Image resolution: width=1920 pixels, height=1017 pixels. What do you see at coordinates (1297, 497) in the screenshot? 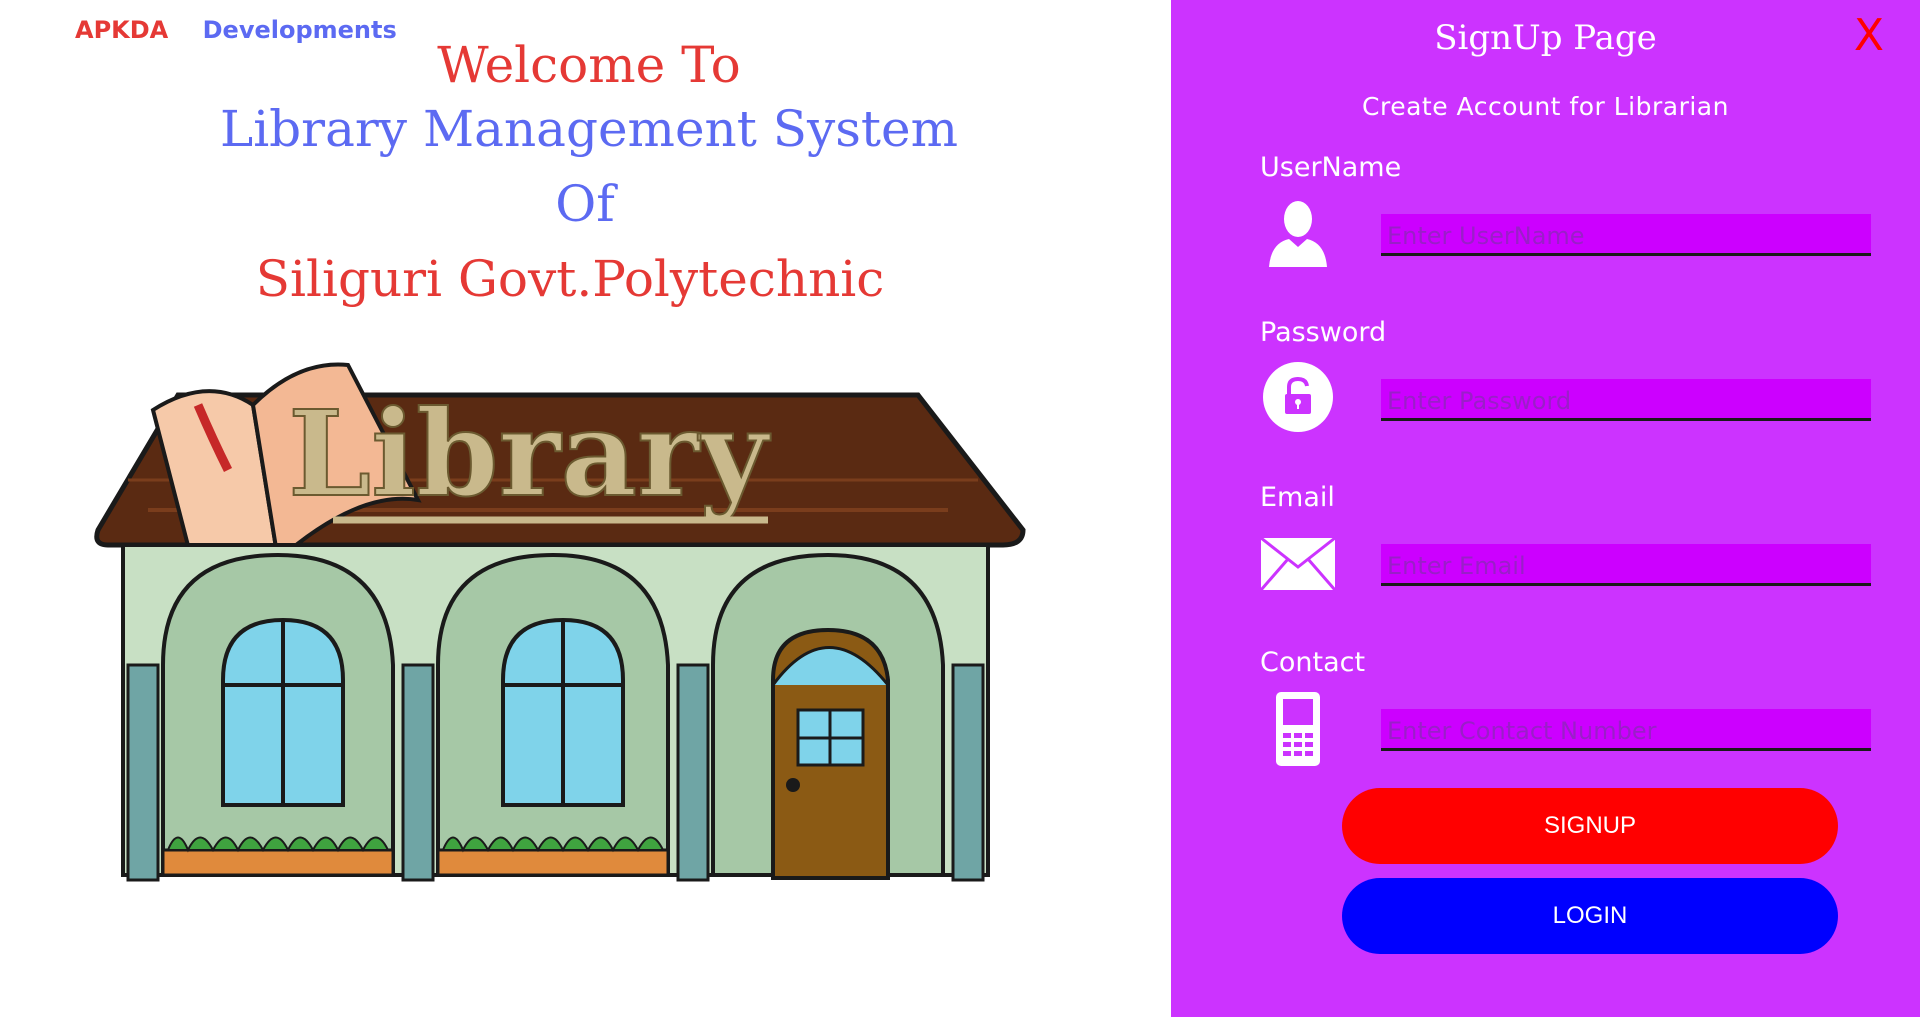
I see `email-label: Email` at bounding box center [1297, 497].